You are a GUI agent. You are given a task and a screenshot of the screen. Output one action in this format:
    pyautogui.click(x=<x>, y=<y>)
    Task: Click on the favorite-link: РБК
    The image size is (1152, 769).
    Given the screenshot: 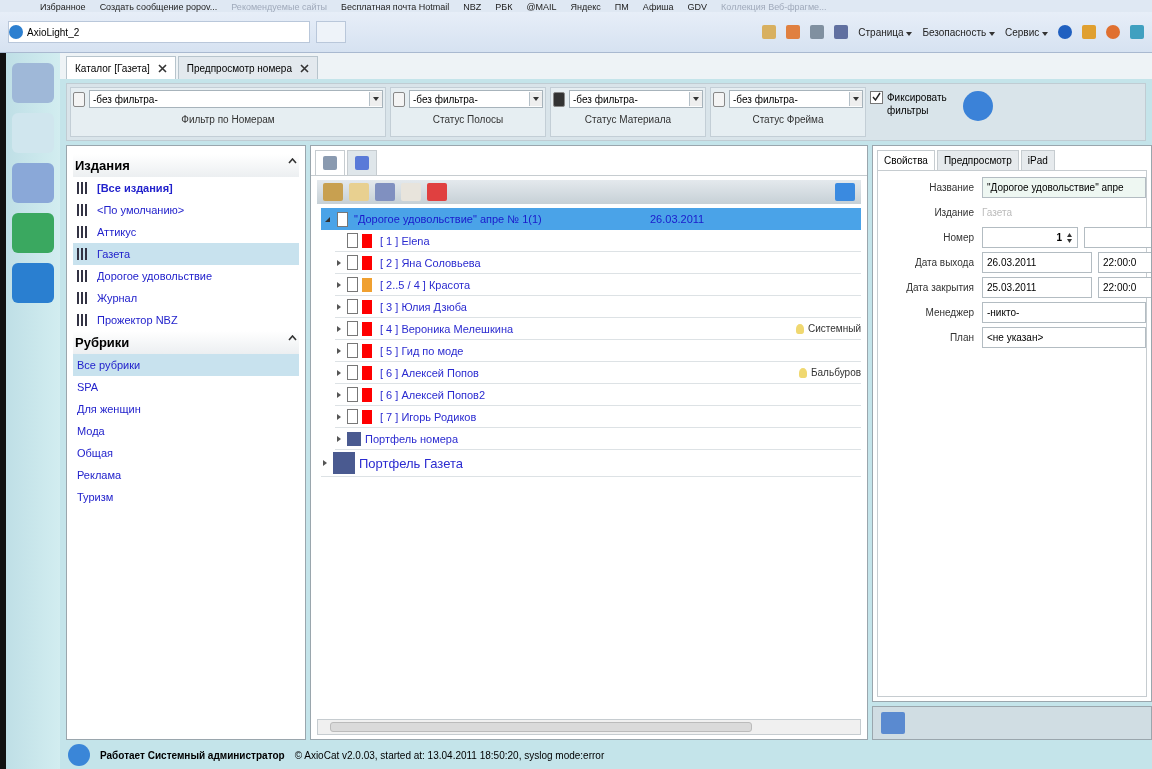 What is the action you would take?
    pyautogui.click(x=504, y=7)
    